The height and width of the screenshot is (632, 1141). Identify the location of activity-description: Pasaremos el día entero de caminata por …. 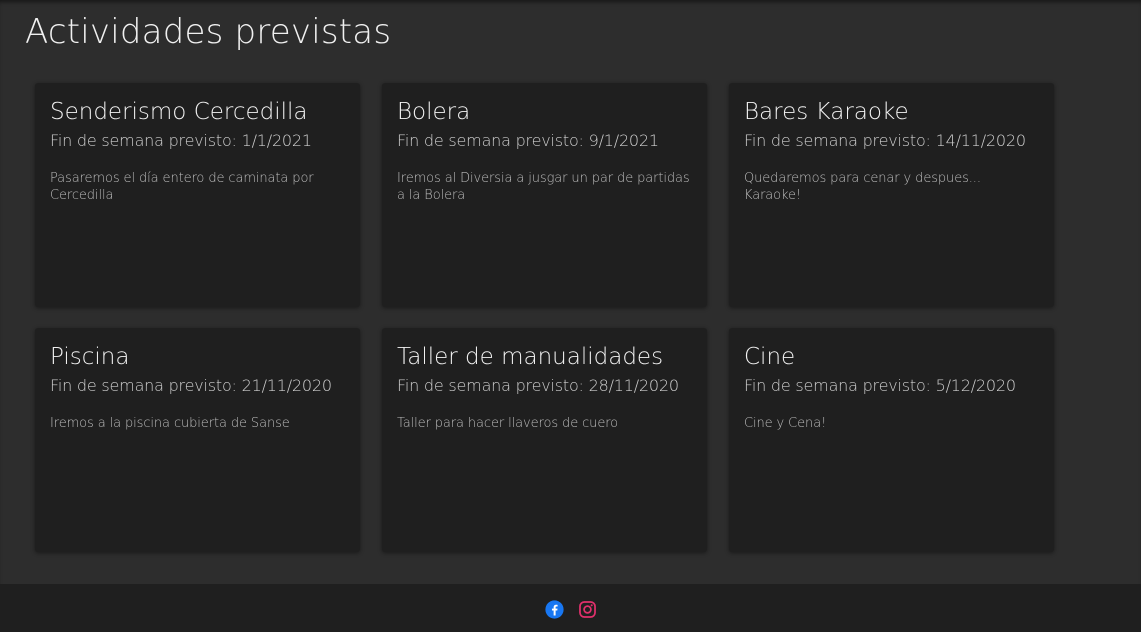
(182, 187).